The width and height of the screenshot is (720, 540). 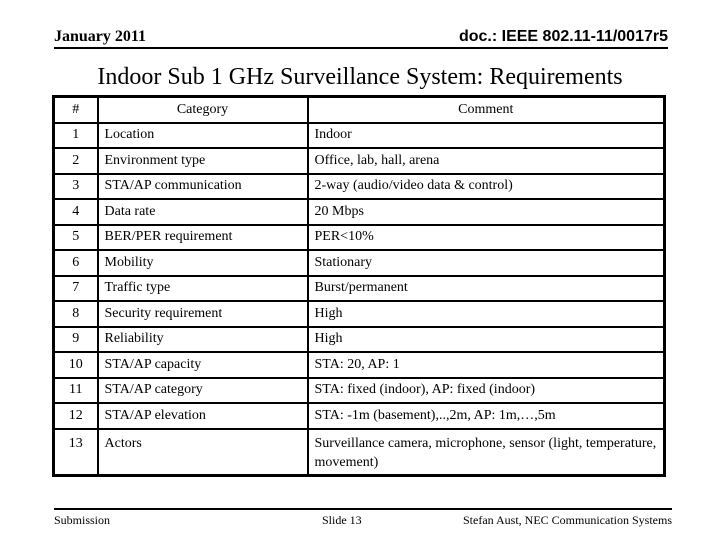 I want to click on table-row: 4 Data rate 20 Mbps, so click(x=359, y=212).